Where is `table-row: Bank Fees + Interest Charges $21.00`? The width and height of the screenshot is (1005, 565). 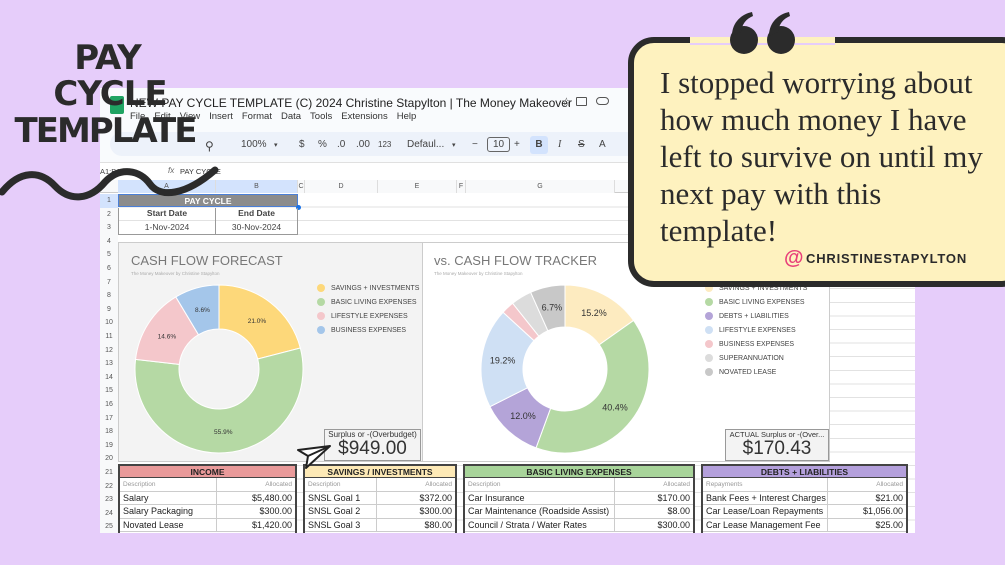 table-row: Bank Fees + Interest Charges $21.00 is located at coordinates (804, 498).